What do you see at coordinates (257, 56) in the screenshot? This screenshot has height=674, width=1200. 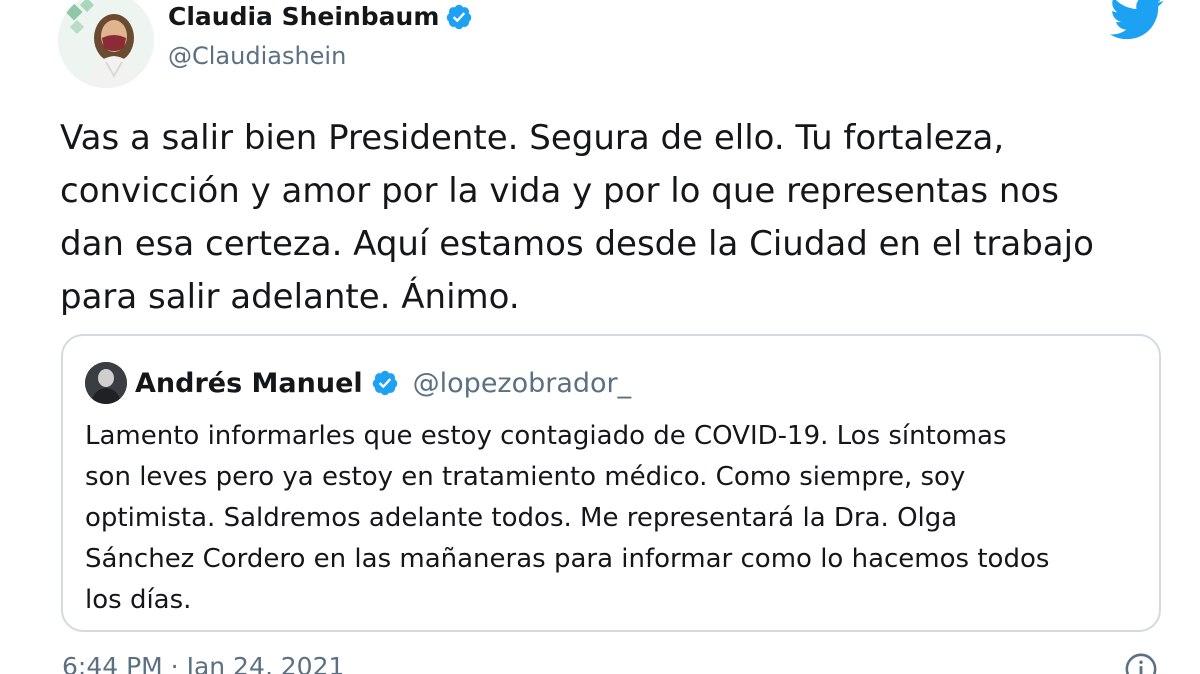 I see `author-handle: @Claudiashein` at bounding box center [257, 56].